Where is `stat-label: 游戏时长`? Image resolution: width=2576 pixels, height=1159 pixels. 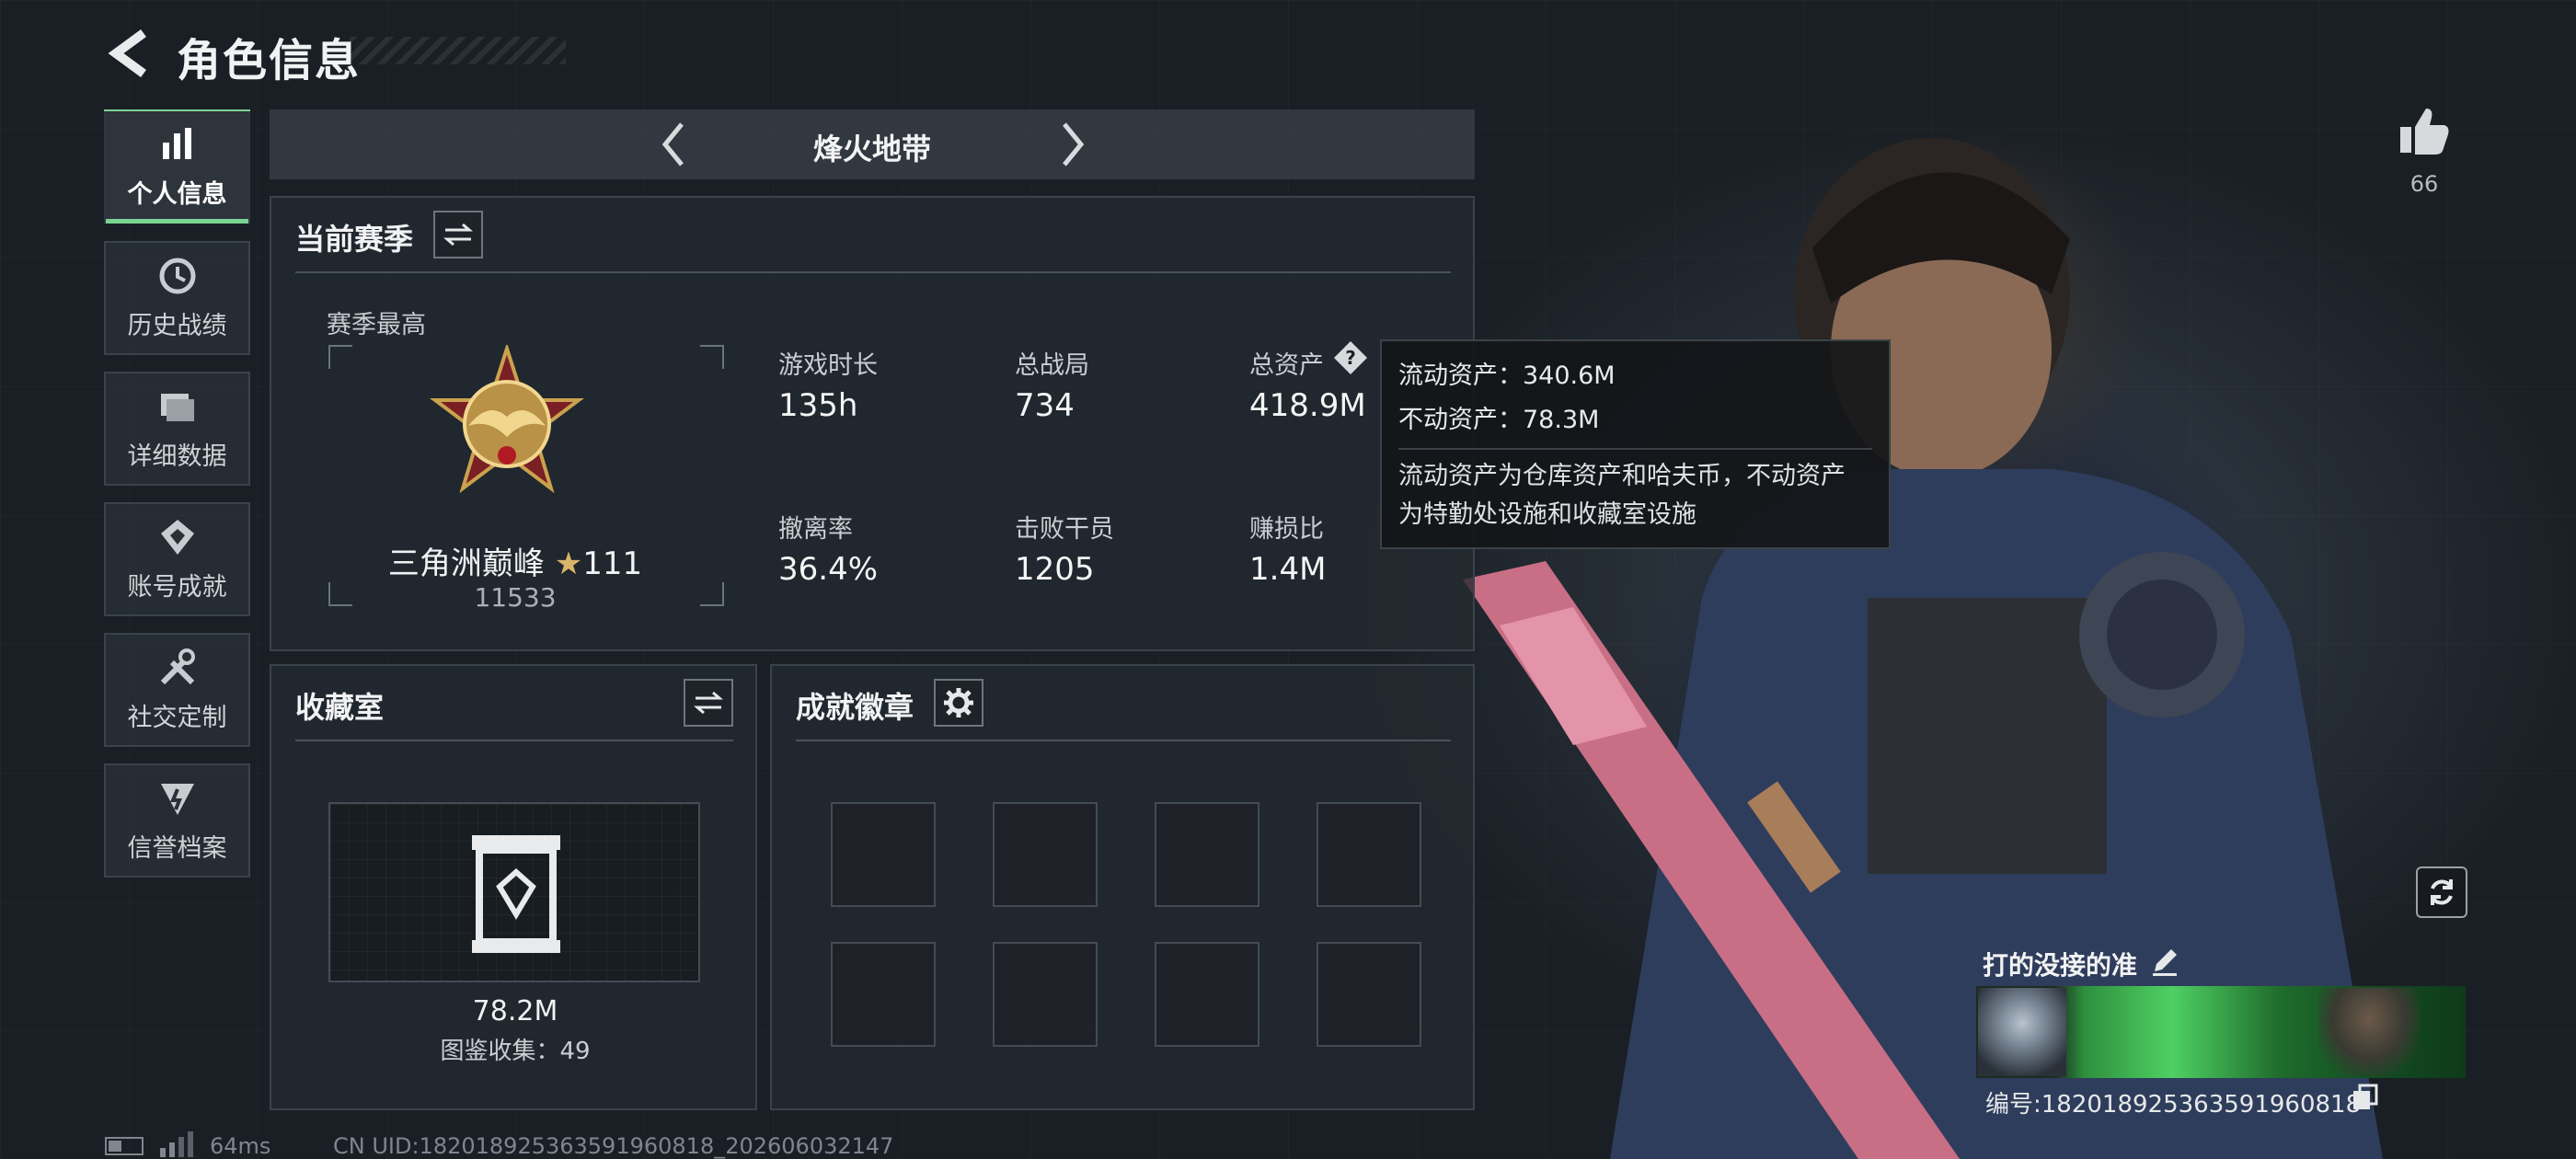 stat-label: 游戏时长 is located at coordinates (828, 365).